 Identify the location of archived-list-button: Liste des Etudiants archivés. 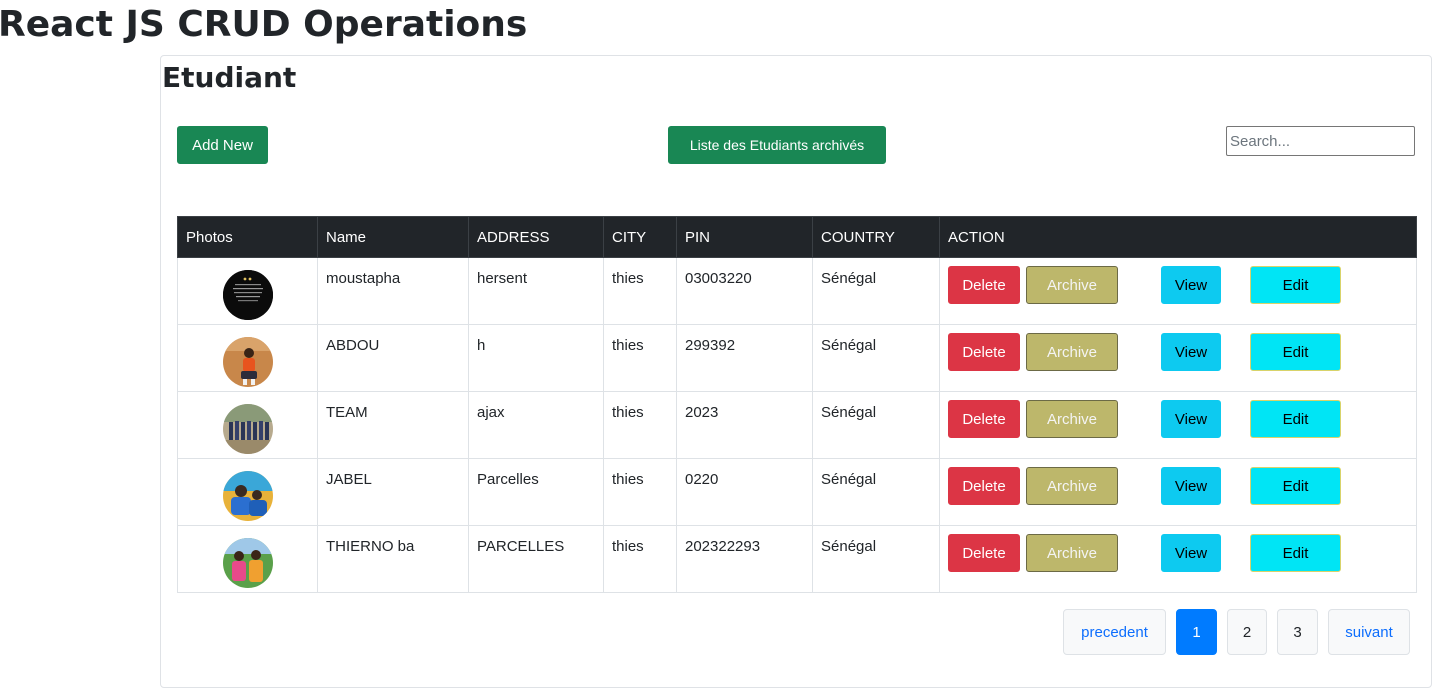
(777, 145).